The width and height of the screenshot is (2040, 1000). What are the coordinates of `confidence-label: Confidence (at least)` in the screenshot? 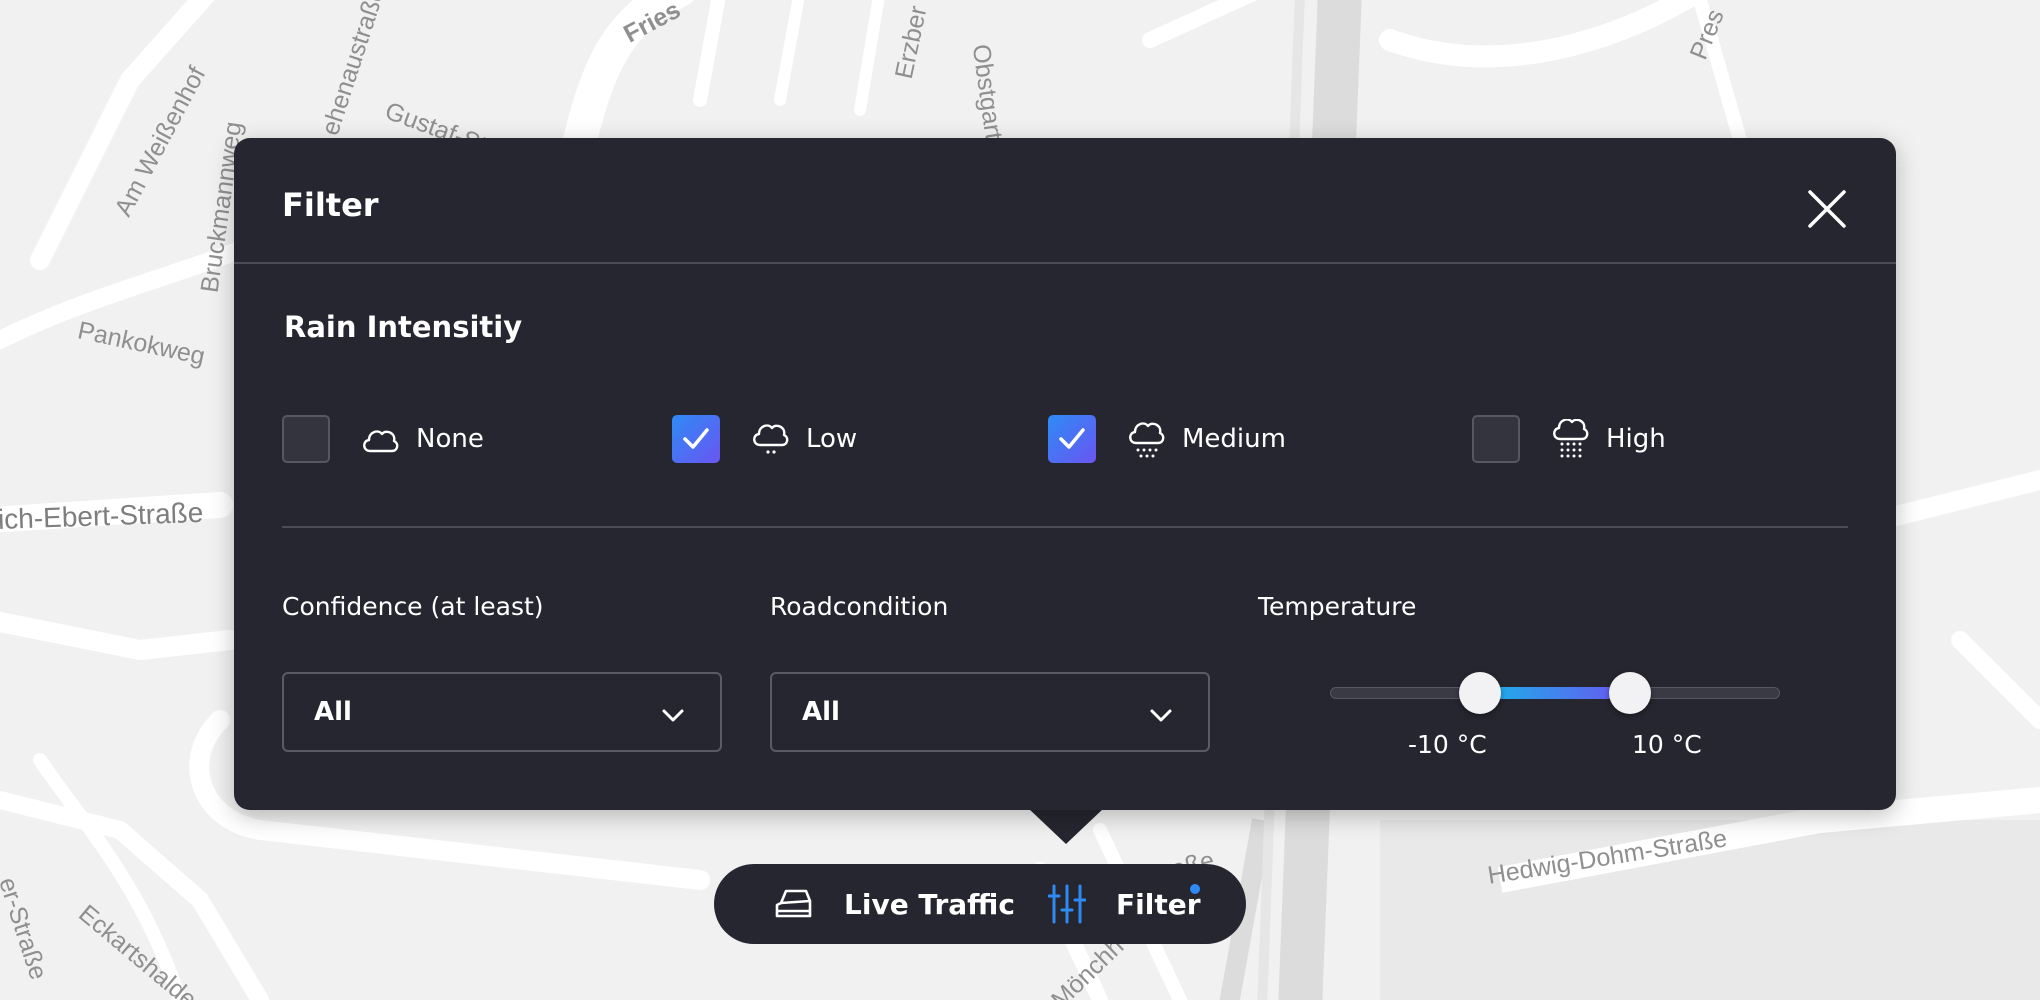 It's located at (413, 606).